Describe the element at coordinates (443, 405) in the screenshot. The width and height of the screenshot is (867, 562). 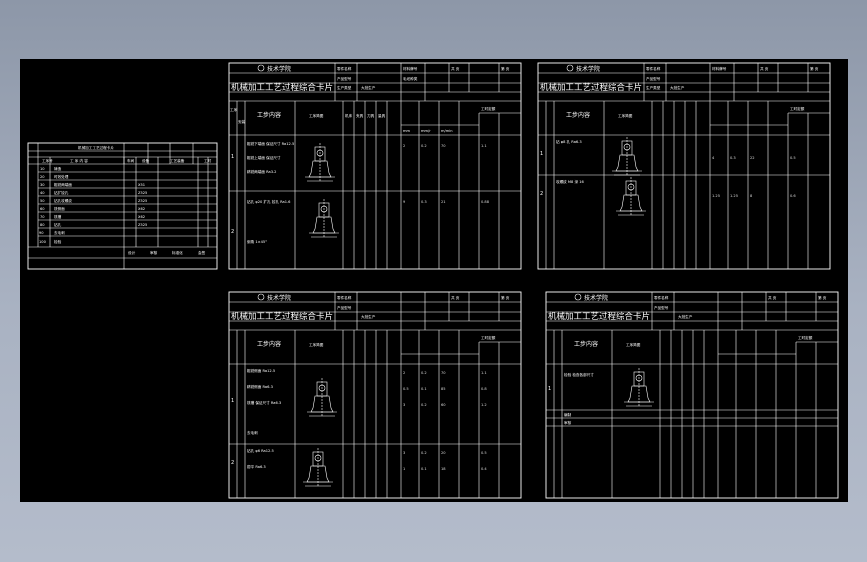
I see `step-speed: 60` at that location.